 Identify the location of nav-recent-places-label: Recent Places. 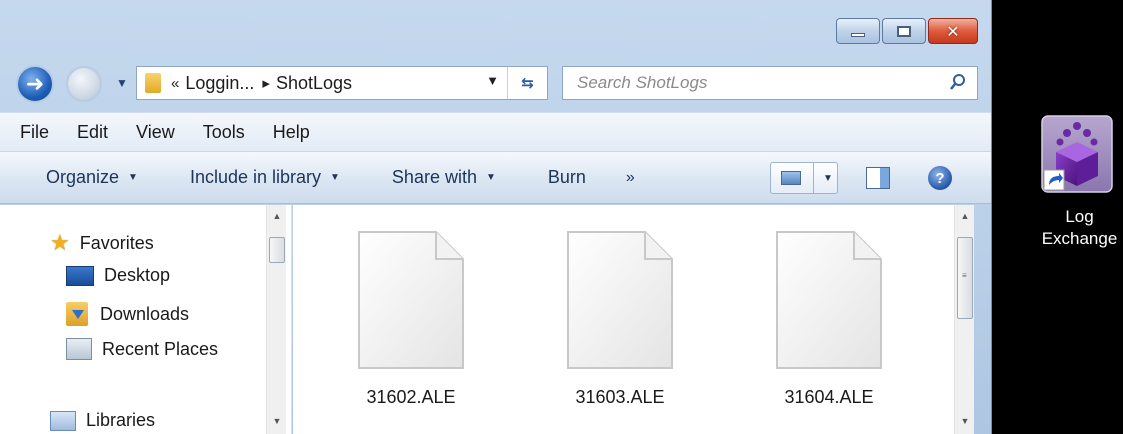
(160, 348).